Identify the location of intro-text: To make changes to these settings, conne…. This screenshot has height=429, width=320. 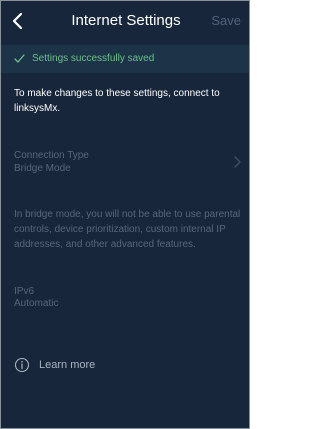
(117, 101).